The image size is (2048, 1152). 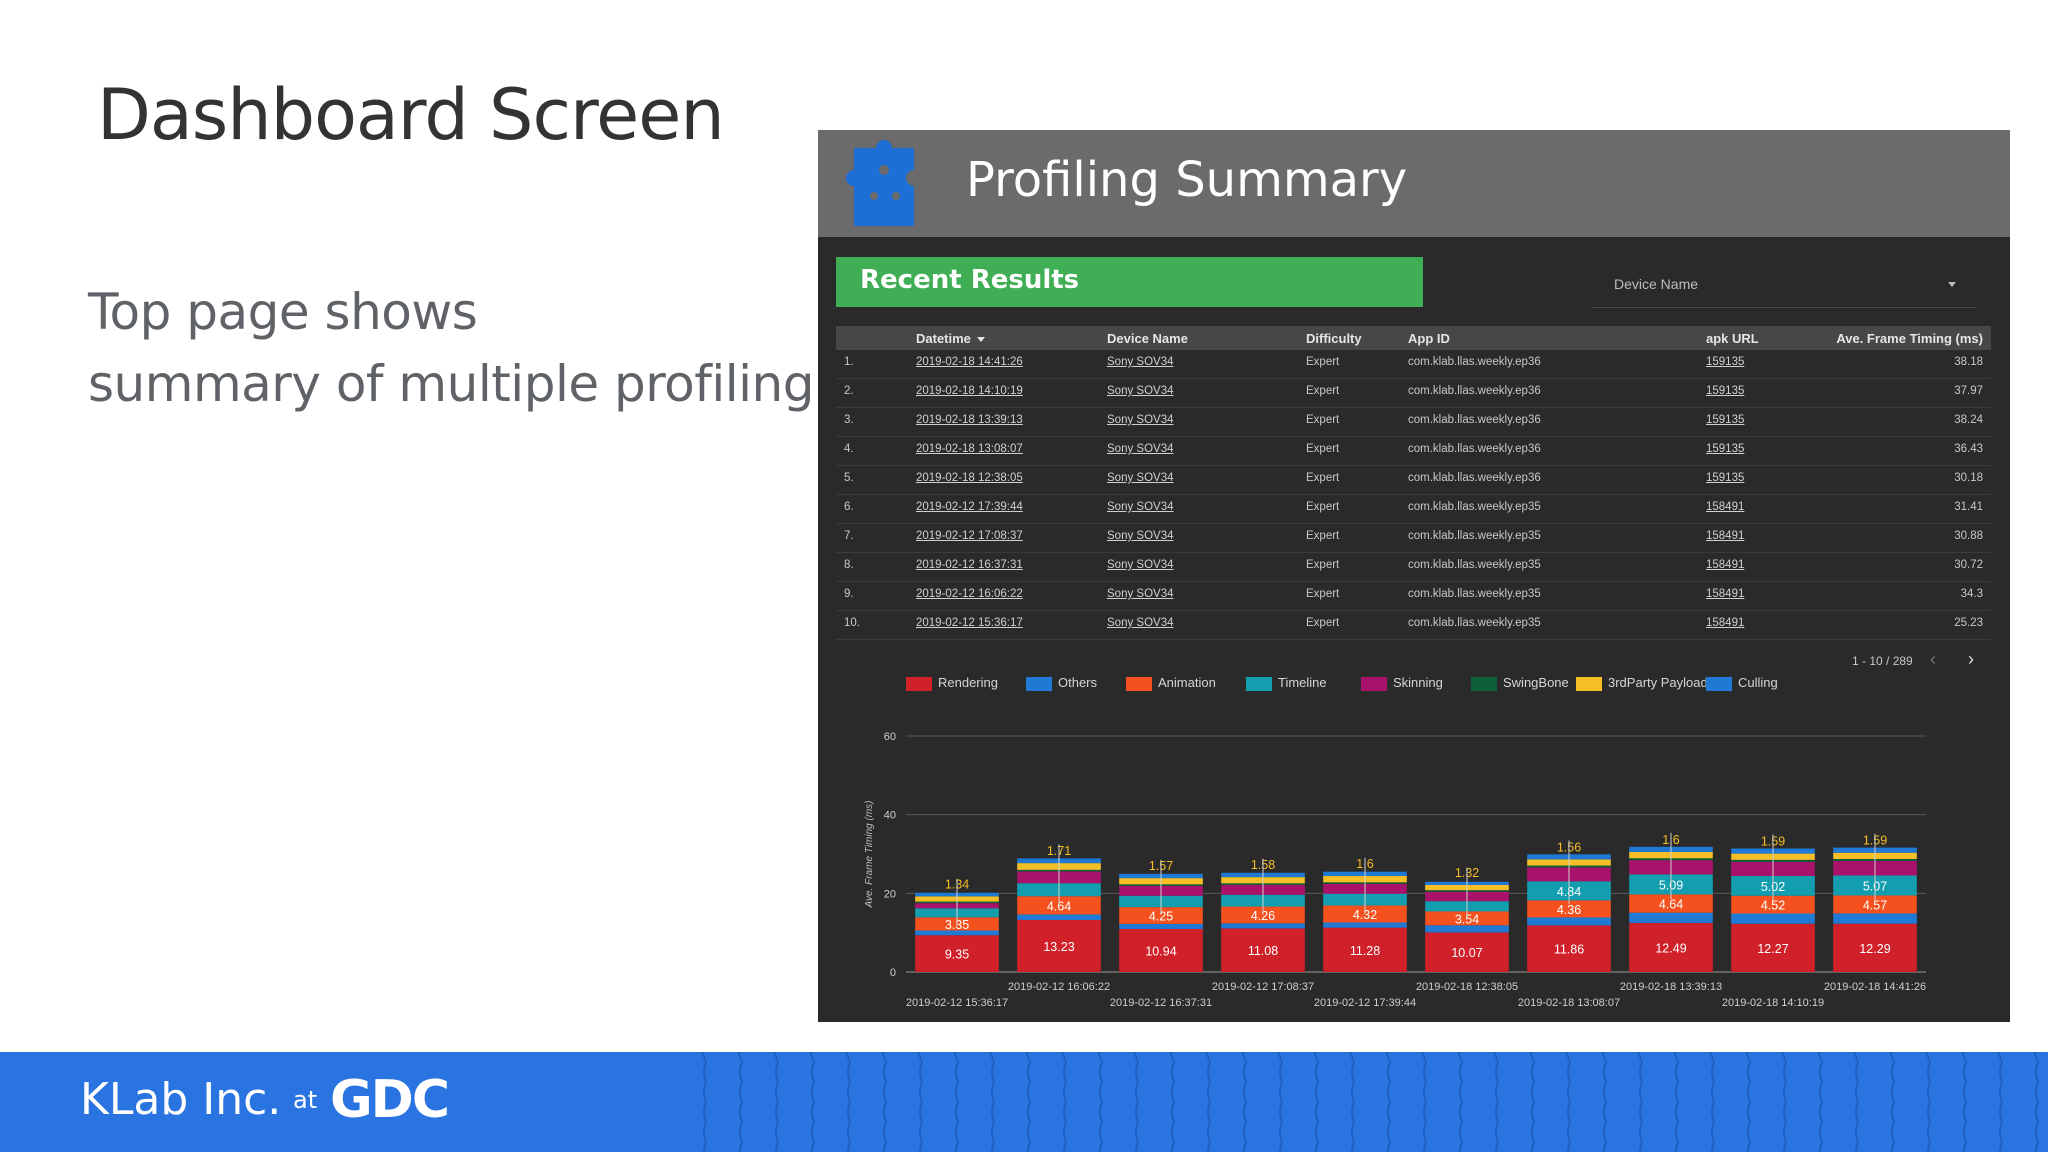 I want to click on datetime-link: 2019-02-12 15:36:17, so click(x=969, y=623).